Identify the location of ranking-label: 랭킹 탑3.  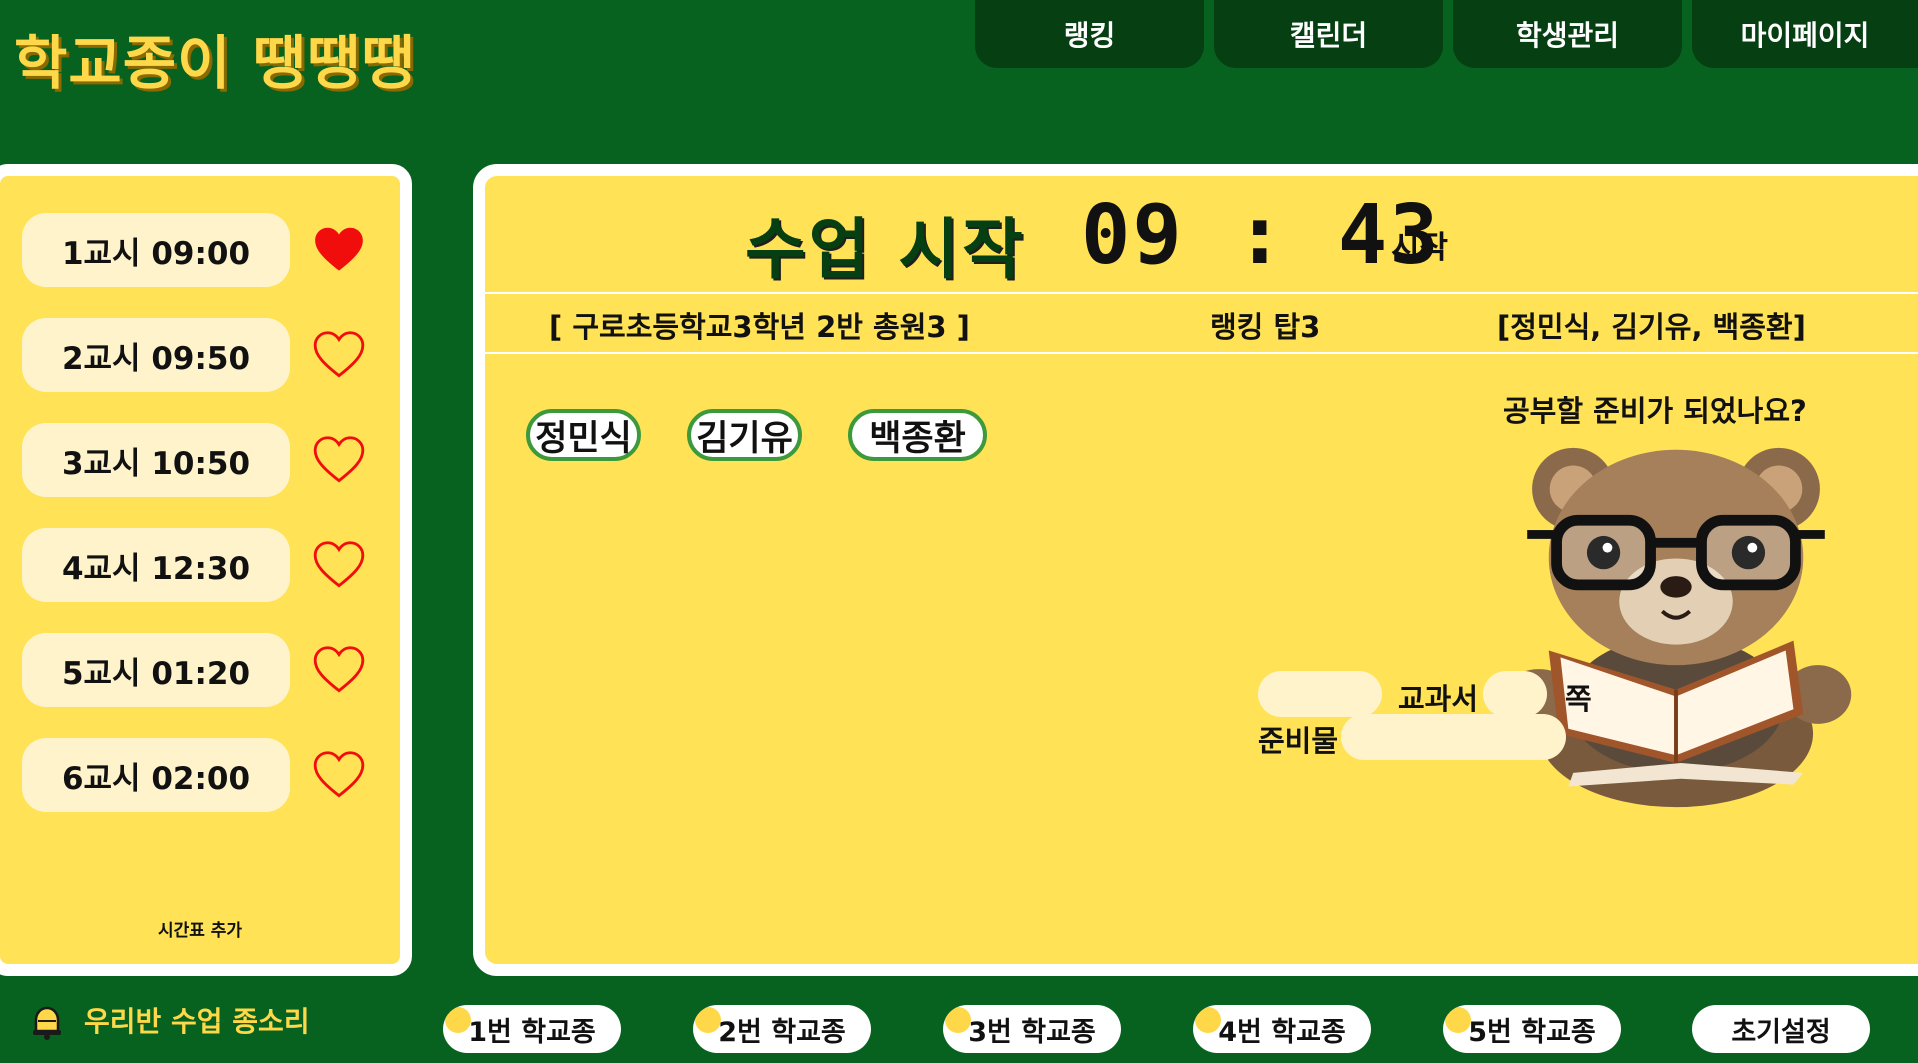
(1265, 327).